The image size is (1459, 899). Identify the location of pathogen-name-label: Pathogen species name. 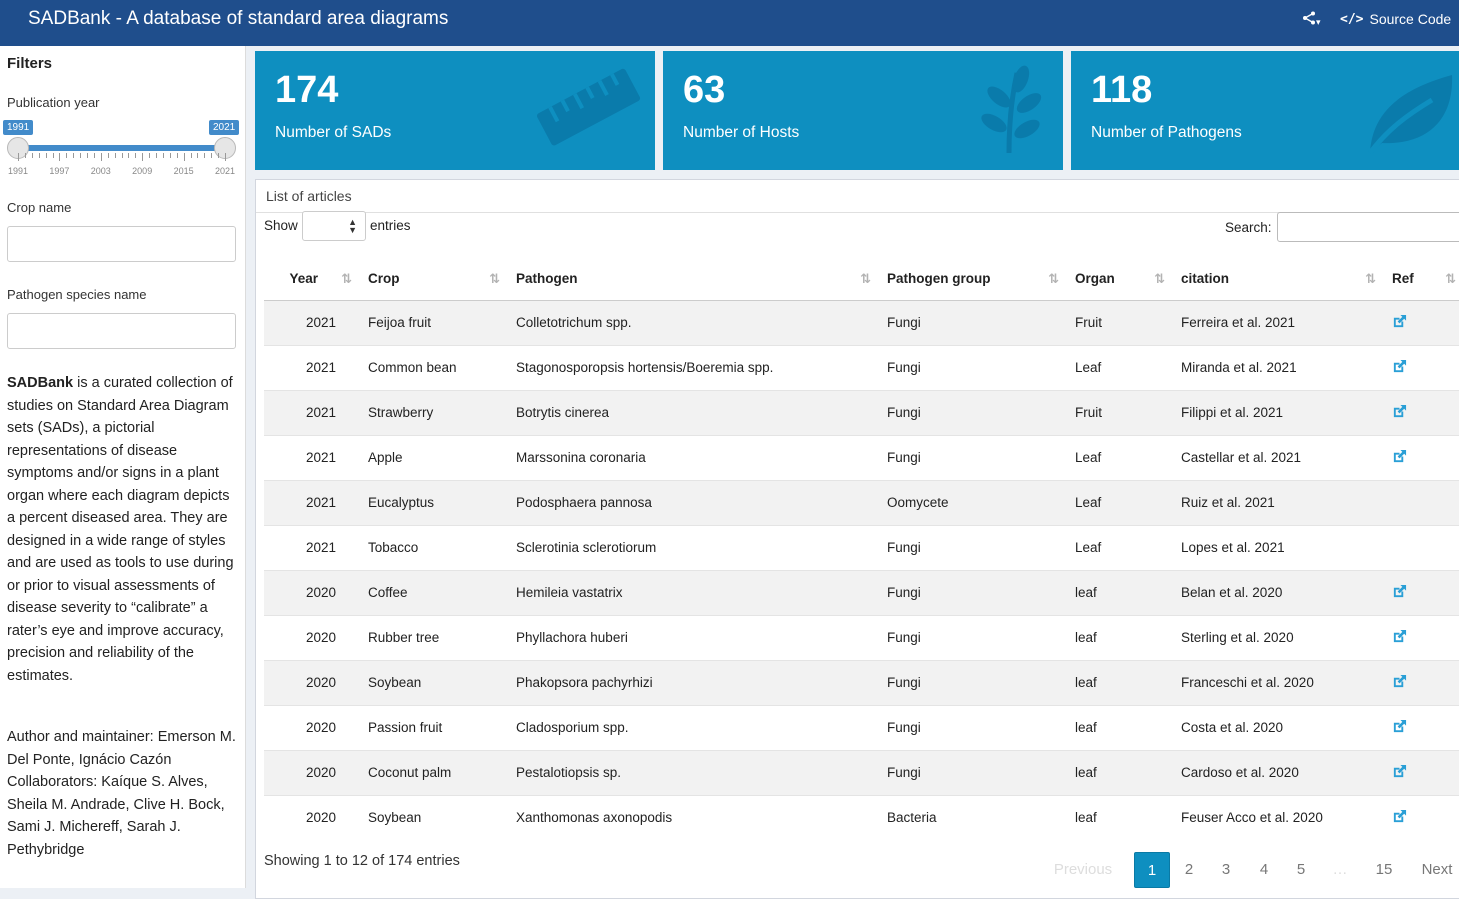
(77, 294).